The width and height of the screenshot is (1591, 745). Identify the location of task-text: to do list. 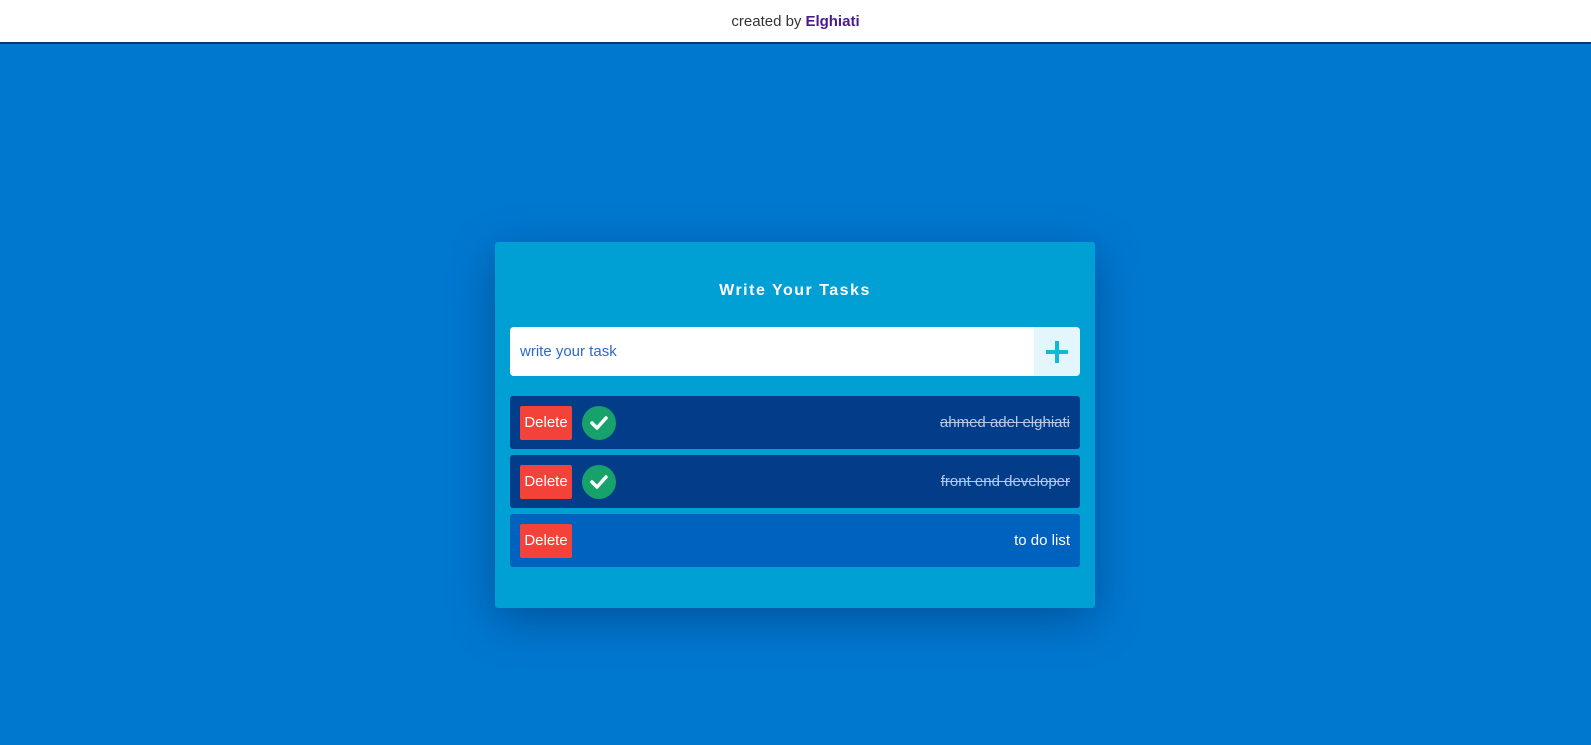
(1042, 540).